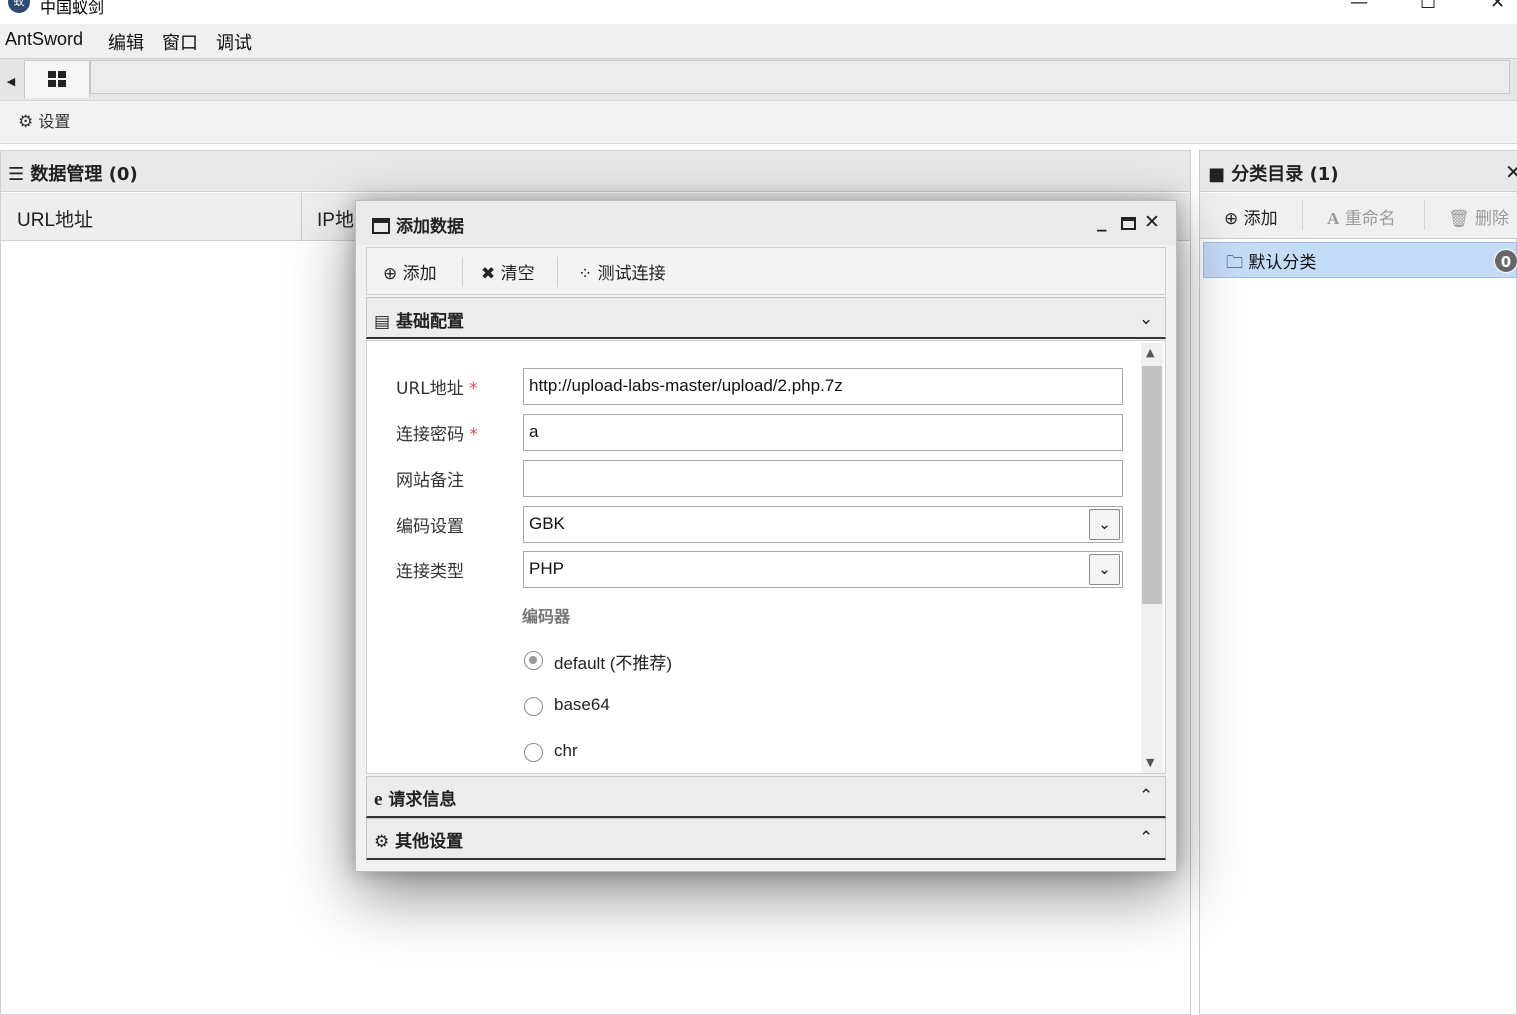  Describe the element at coordinates (430, 389) in the screenshot. I see `url-label-text: URL地址` at that location.